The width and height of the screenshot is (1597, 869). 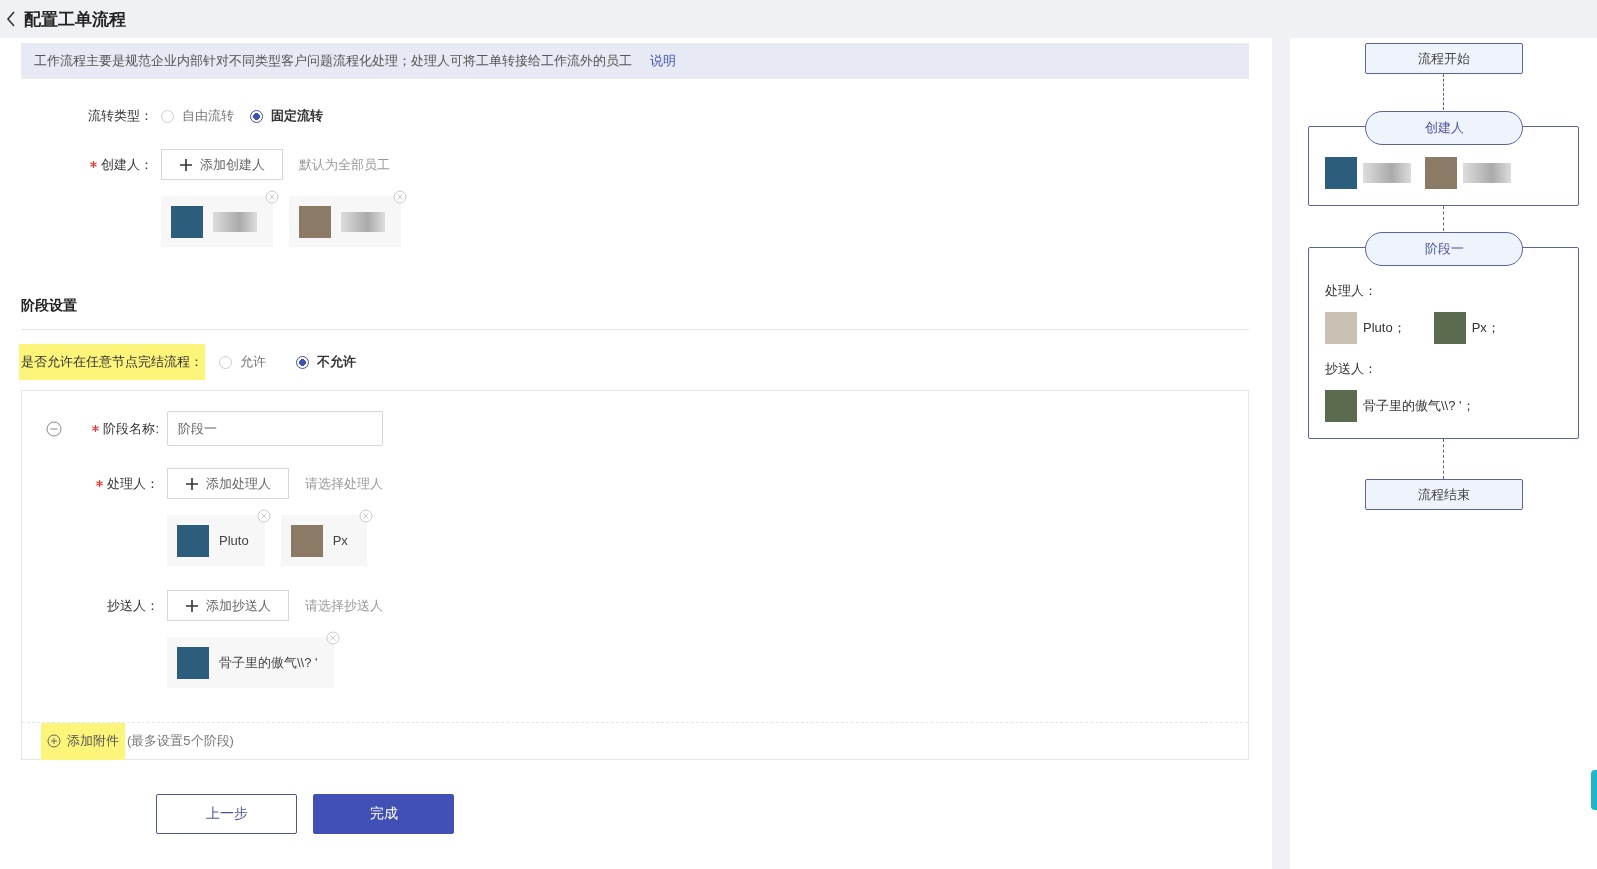 What do you see at coordinates (1419, 406) in the screenshot?
I see `person-name: 骨子里的傲气\\? '；` at bounding box center [1419, 406].